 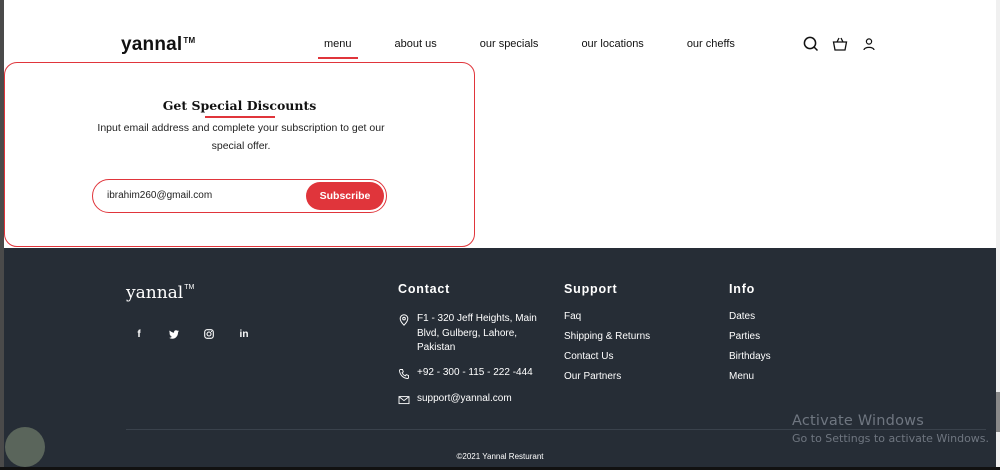 I want to click on contact-heading: Contact, so click(x=424, y=289).